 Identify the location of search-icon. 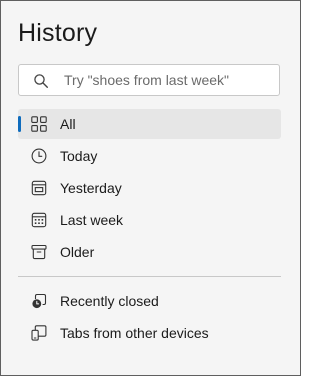
(41, 81).